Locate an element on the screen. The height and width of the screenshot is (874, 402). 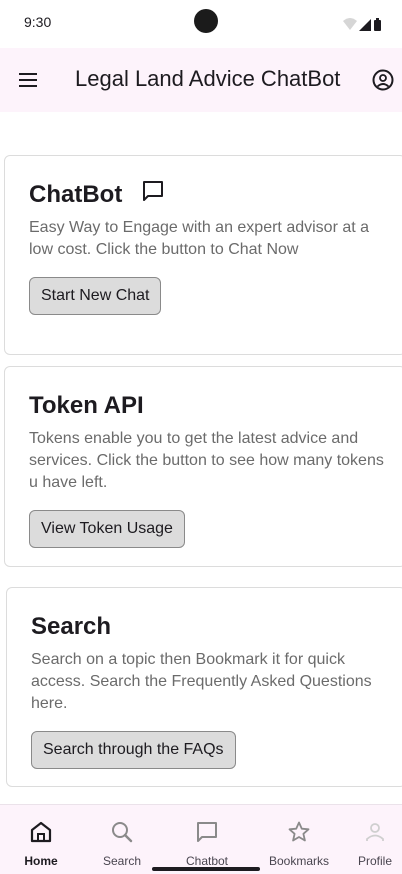
status-time: 9:30 is located at coordinates (38, 22).